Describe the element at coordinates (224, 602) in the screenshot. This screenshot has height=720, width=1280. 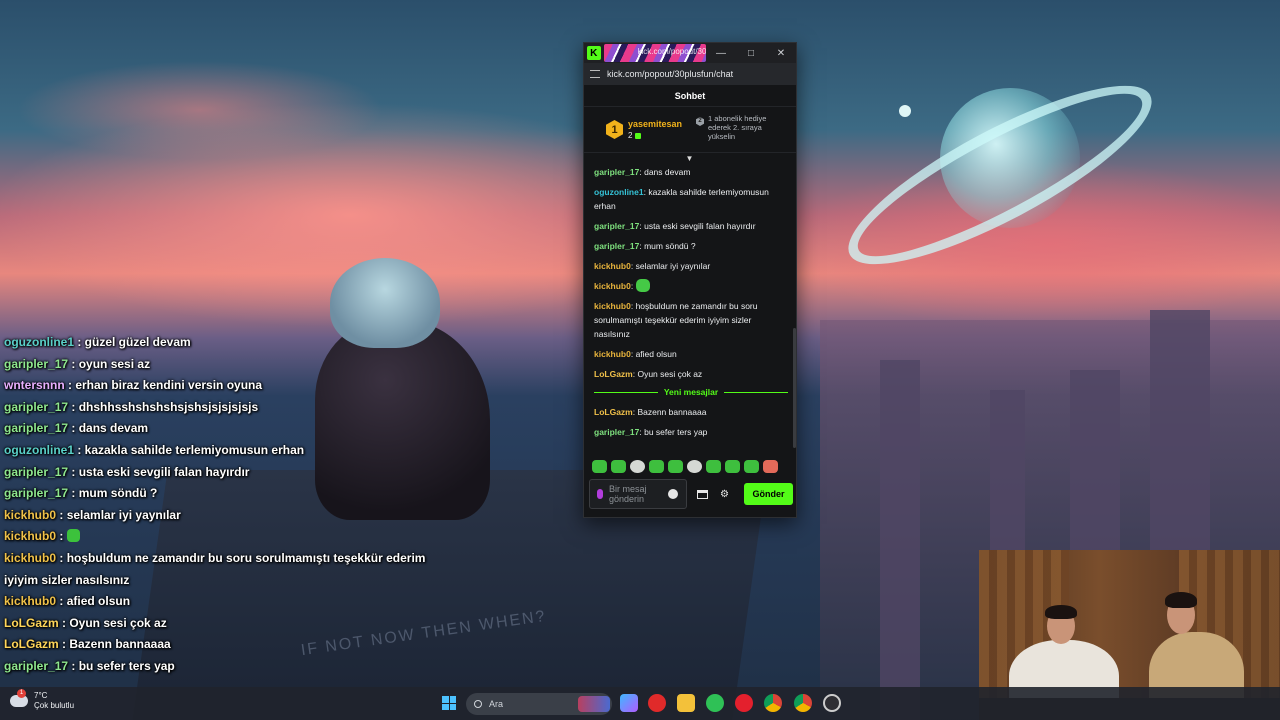
I see `overlay-chat-line: kickhub0 : afied olsun` at that location.